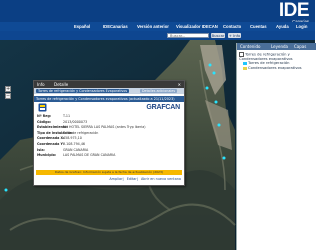  What do you see at coordinates (76, 155) in the screenshot?
I see `attribute-row: Municipio: LAS PALMAS DE GRAN CANARIA` at bounding box center [76, 155].